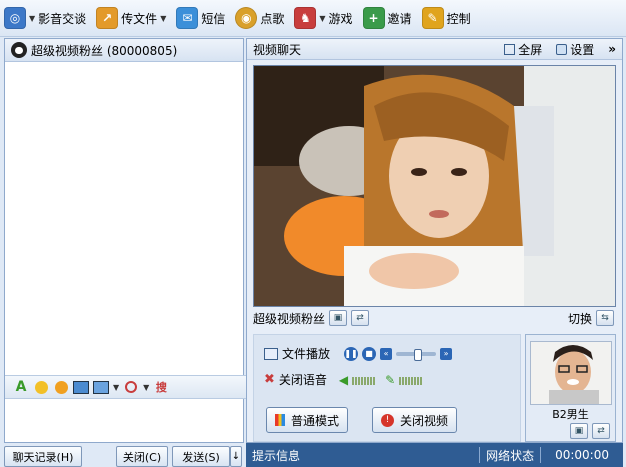  What do you see at coordinates (271, 353) in the screenshot?
I see `monitor-icon` at bounding box center [271, 353].